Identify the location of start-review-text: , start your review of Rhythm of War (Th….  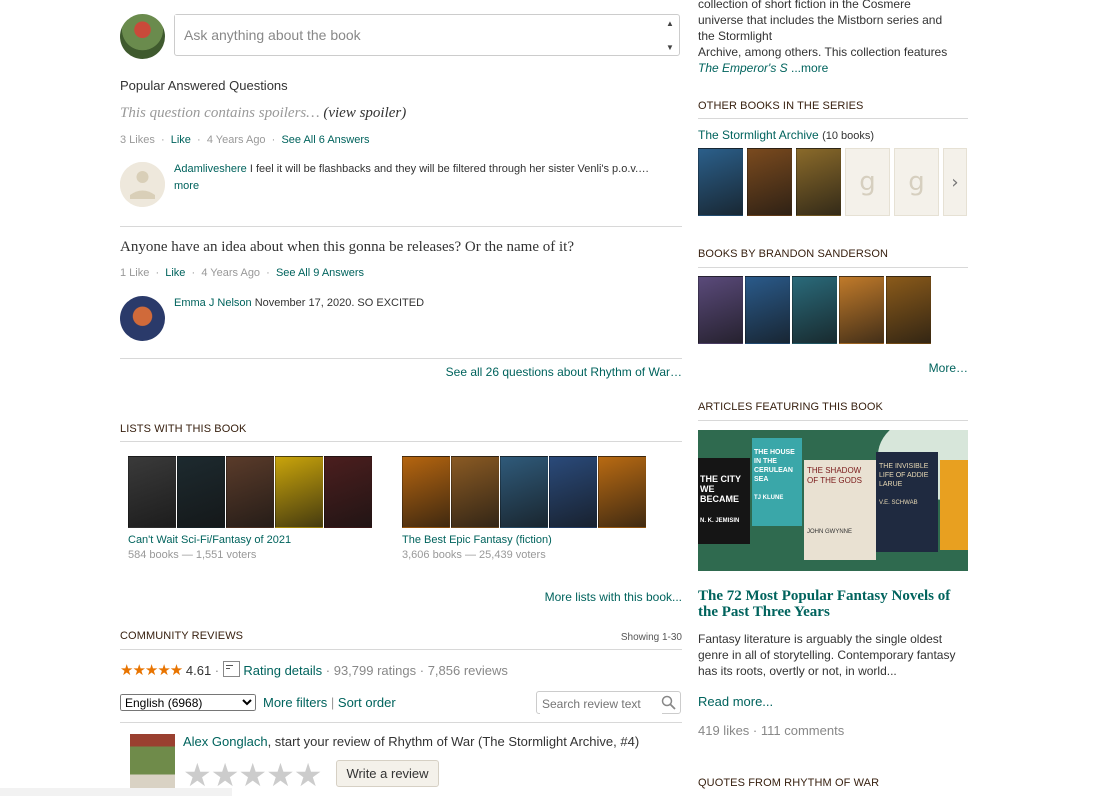
(453, 741).